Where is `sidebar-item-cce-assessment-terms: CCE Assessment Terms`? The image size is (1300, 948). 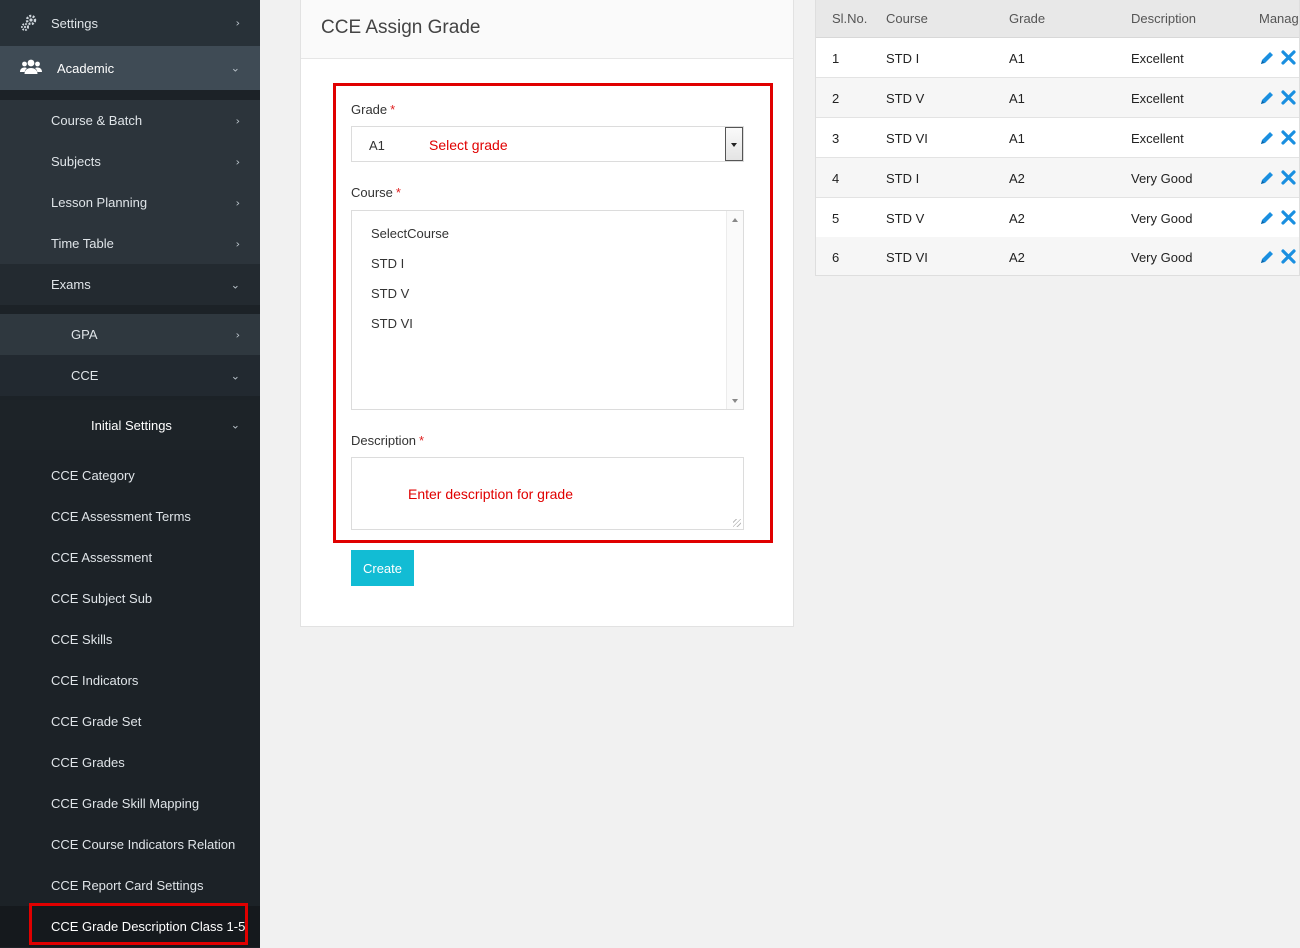
sidebar-item-cce-assessment-terms: CCE Assessment Terms is located at coordinates (130, 516).